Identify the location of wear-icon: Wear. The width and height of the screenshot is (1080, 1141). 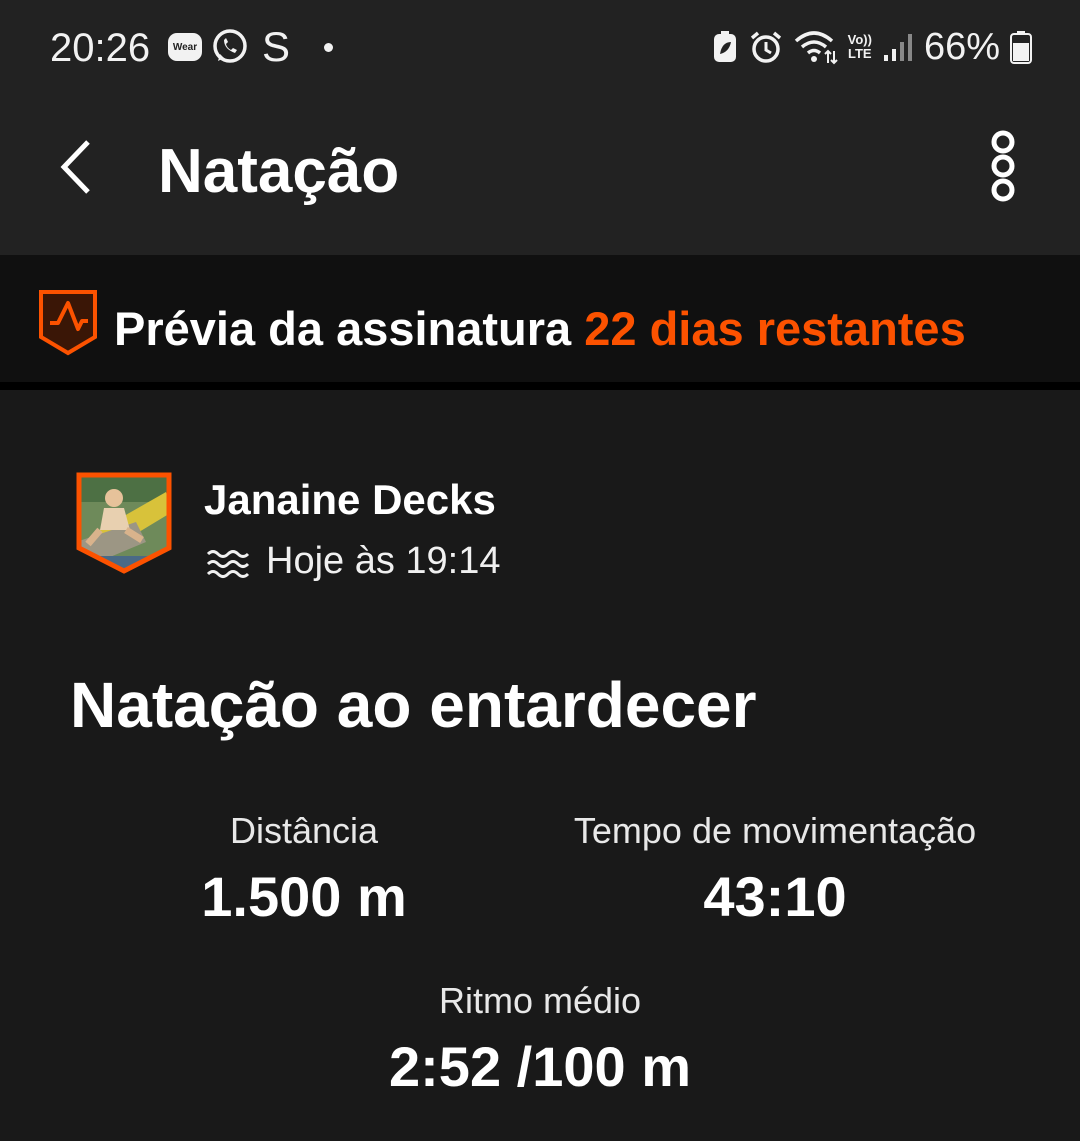
(185, 47).